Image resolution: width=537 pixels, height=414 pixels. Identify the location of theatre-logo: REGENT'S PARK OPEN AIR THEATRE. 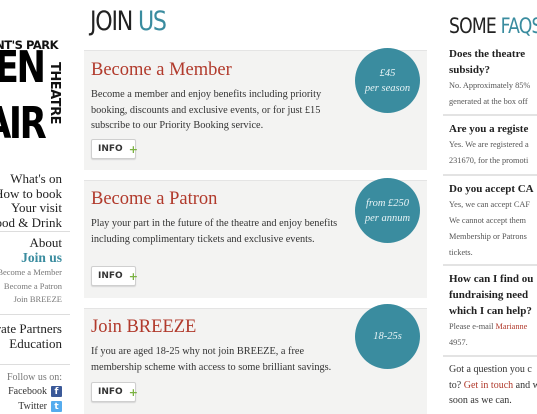
(31, 98).